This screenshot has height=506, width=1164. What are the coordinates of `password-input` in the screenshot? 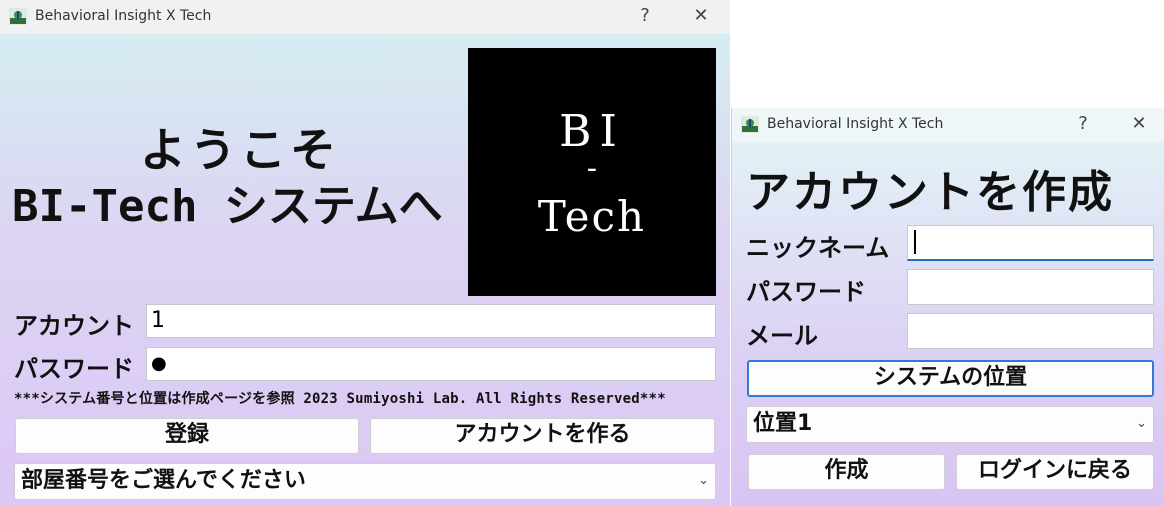 It's located at (1030, 287).